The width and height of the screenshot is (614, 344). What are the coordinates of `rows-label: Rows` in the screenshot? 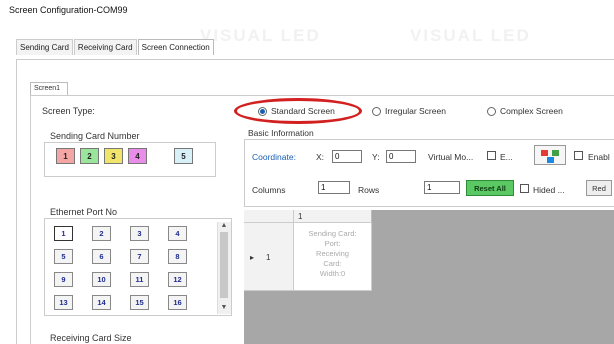 It's located at (369, 190).